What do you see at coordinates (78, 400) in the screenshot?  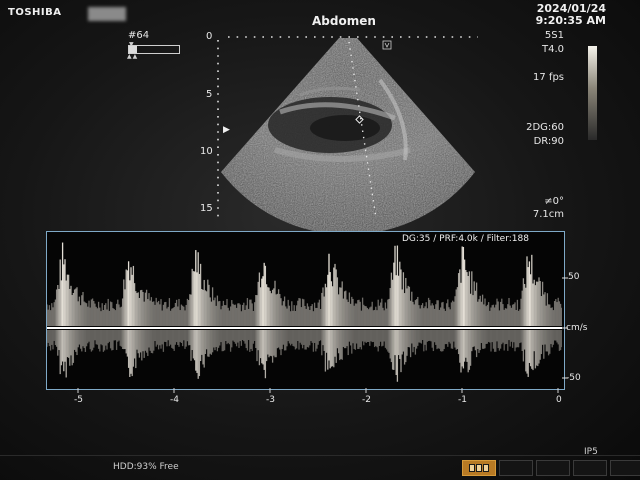 I see `time-tick-neg5: -5` at bounding box center [78, 400].